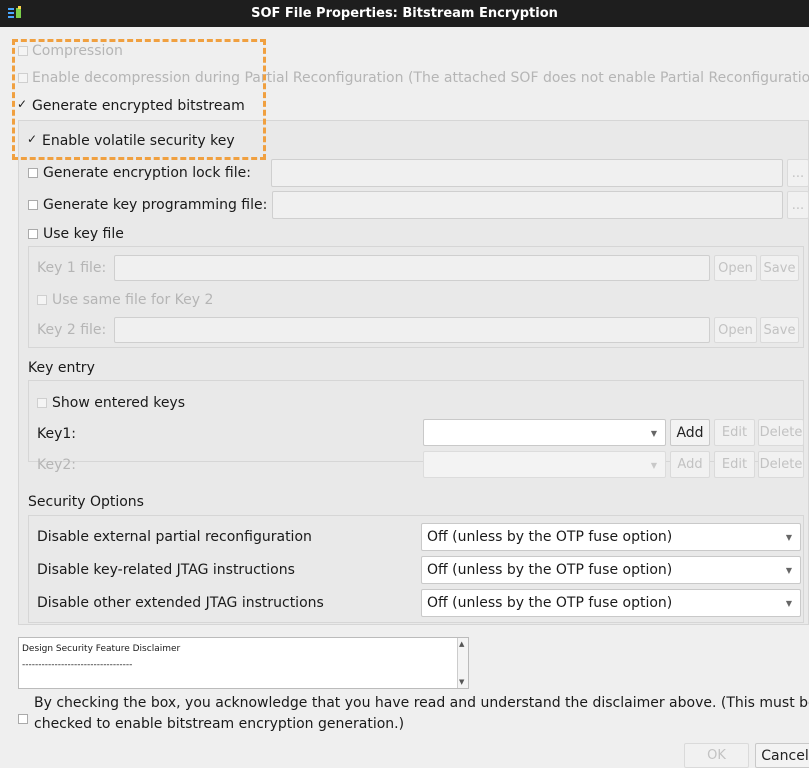 Image resolution: width=809 pixels, height=768 pixels. Describe the element at coordinates (716, 755) in the screenshot. I see `ok-button: OK` at that location.